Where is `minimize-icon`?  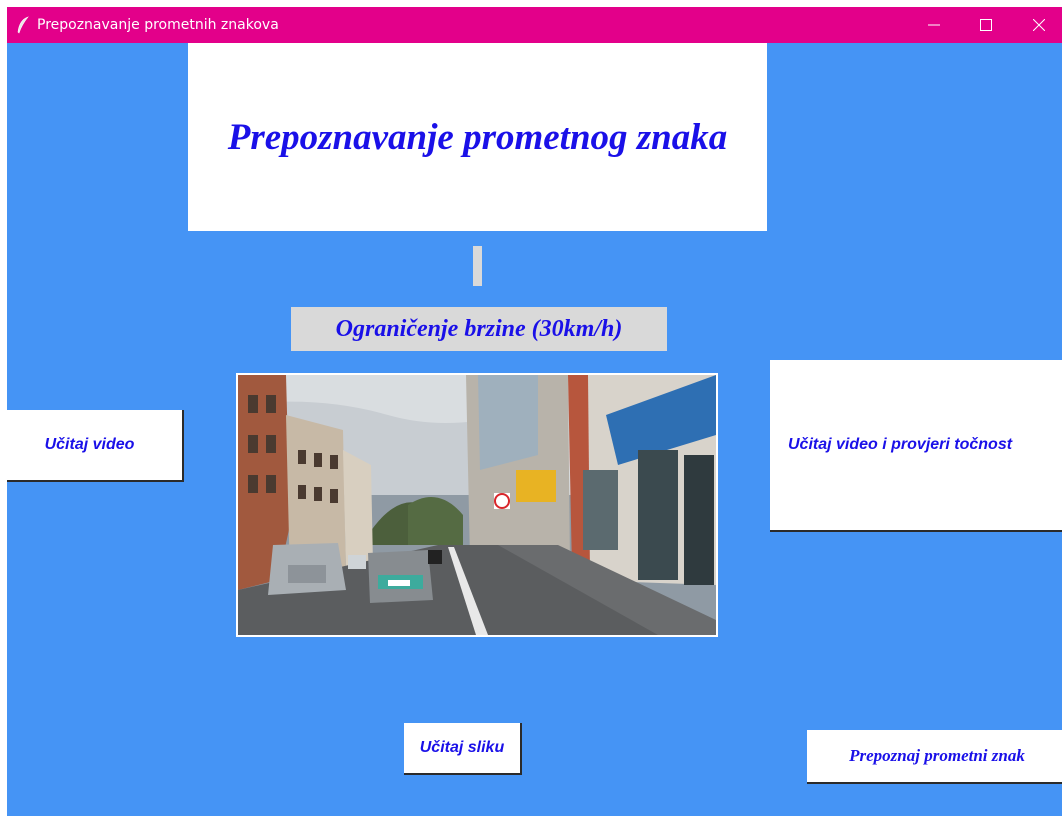
minimize-icon is located at coordinates (934, 25).